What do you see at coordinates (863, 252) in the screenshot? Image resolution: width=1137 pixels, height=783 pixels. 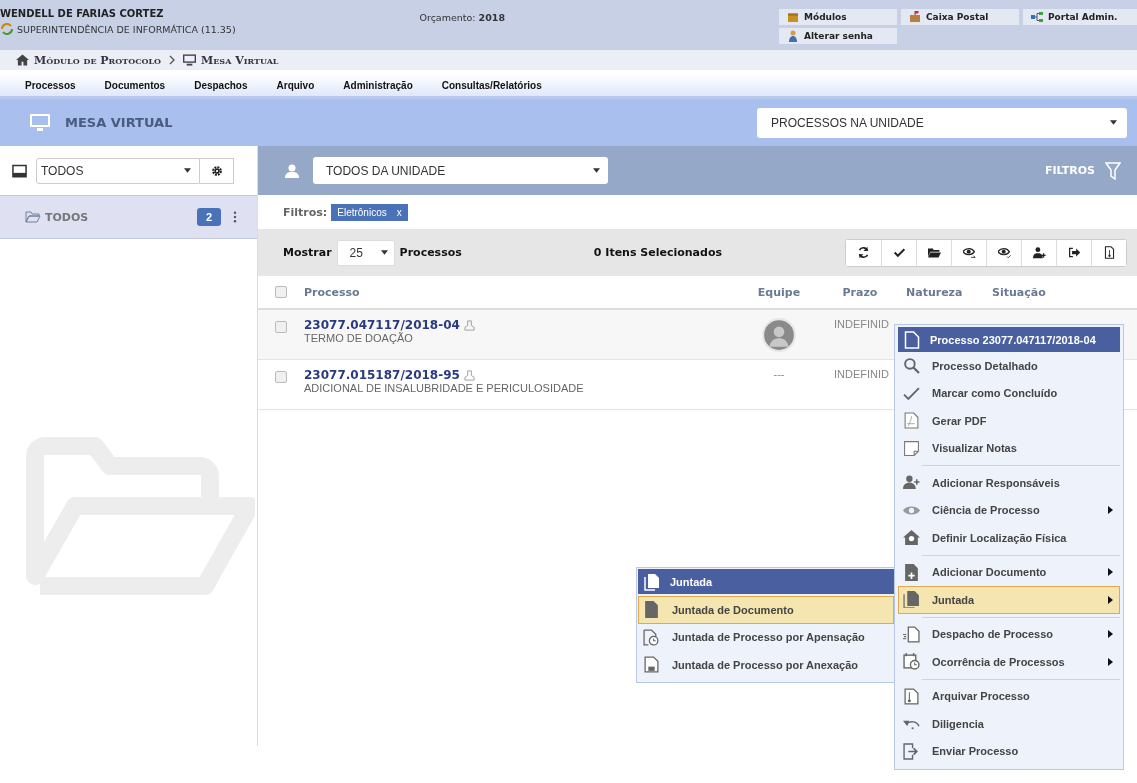 I see `refresh-icon` at bounding box center [863, 252].